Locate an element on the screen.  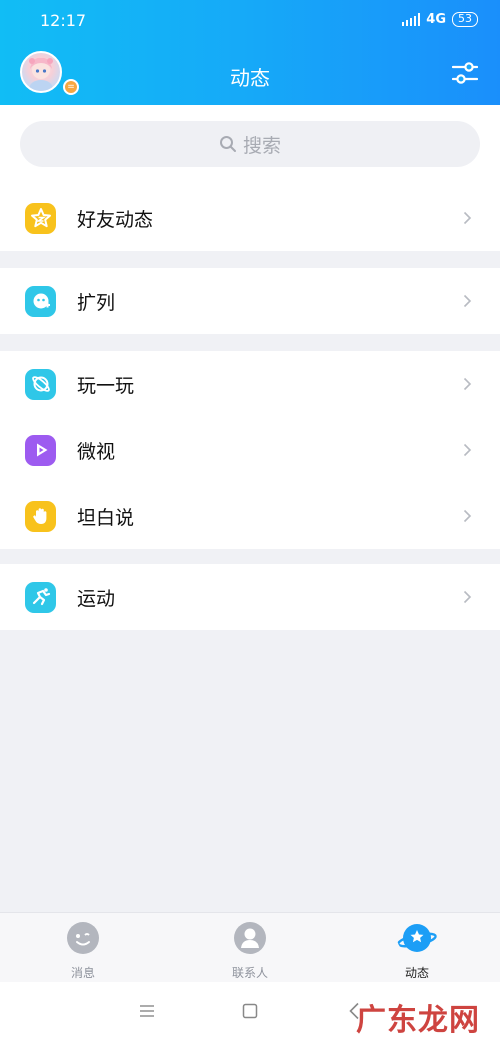
watermark-logo: 广东龙网 is located at coordinates (418, 1020).